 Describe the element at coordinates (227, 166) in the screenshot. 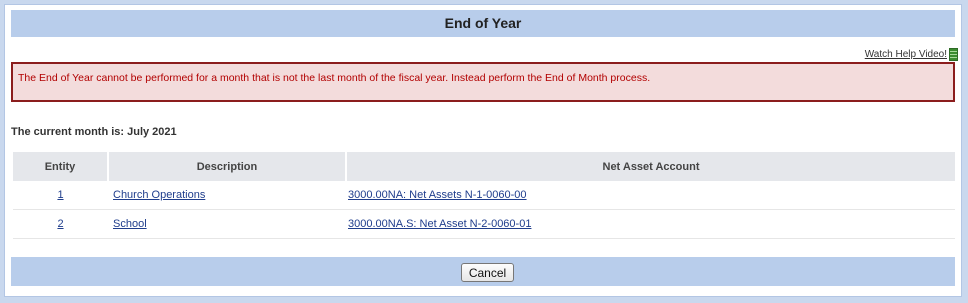

I see `description-column-header: Description` at that location.